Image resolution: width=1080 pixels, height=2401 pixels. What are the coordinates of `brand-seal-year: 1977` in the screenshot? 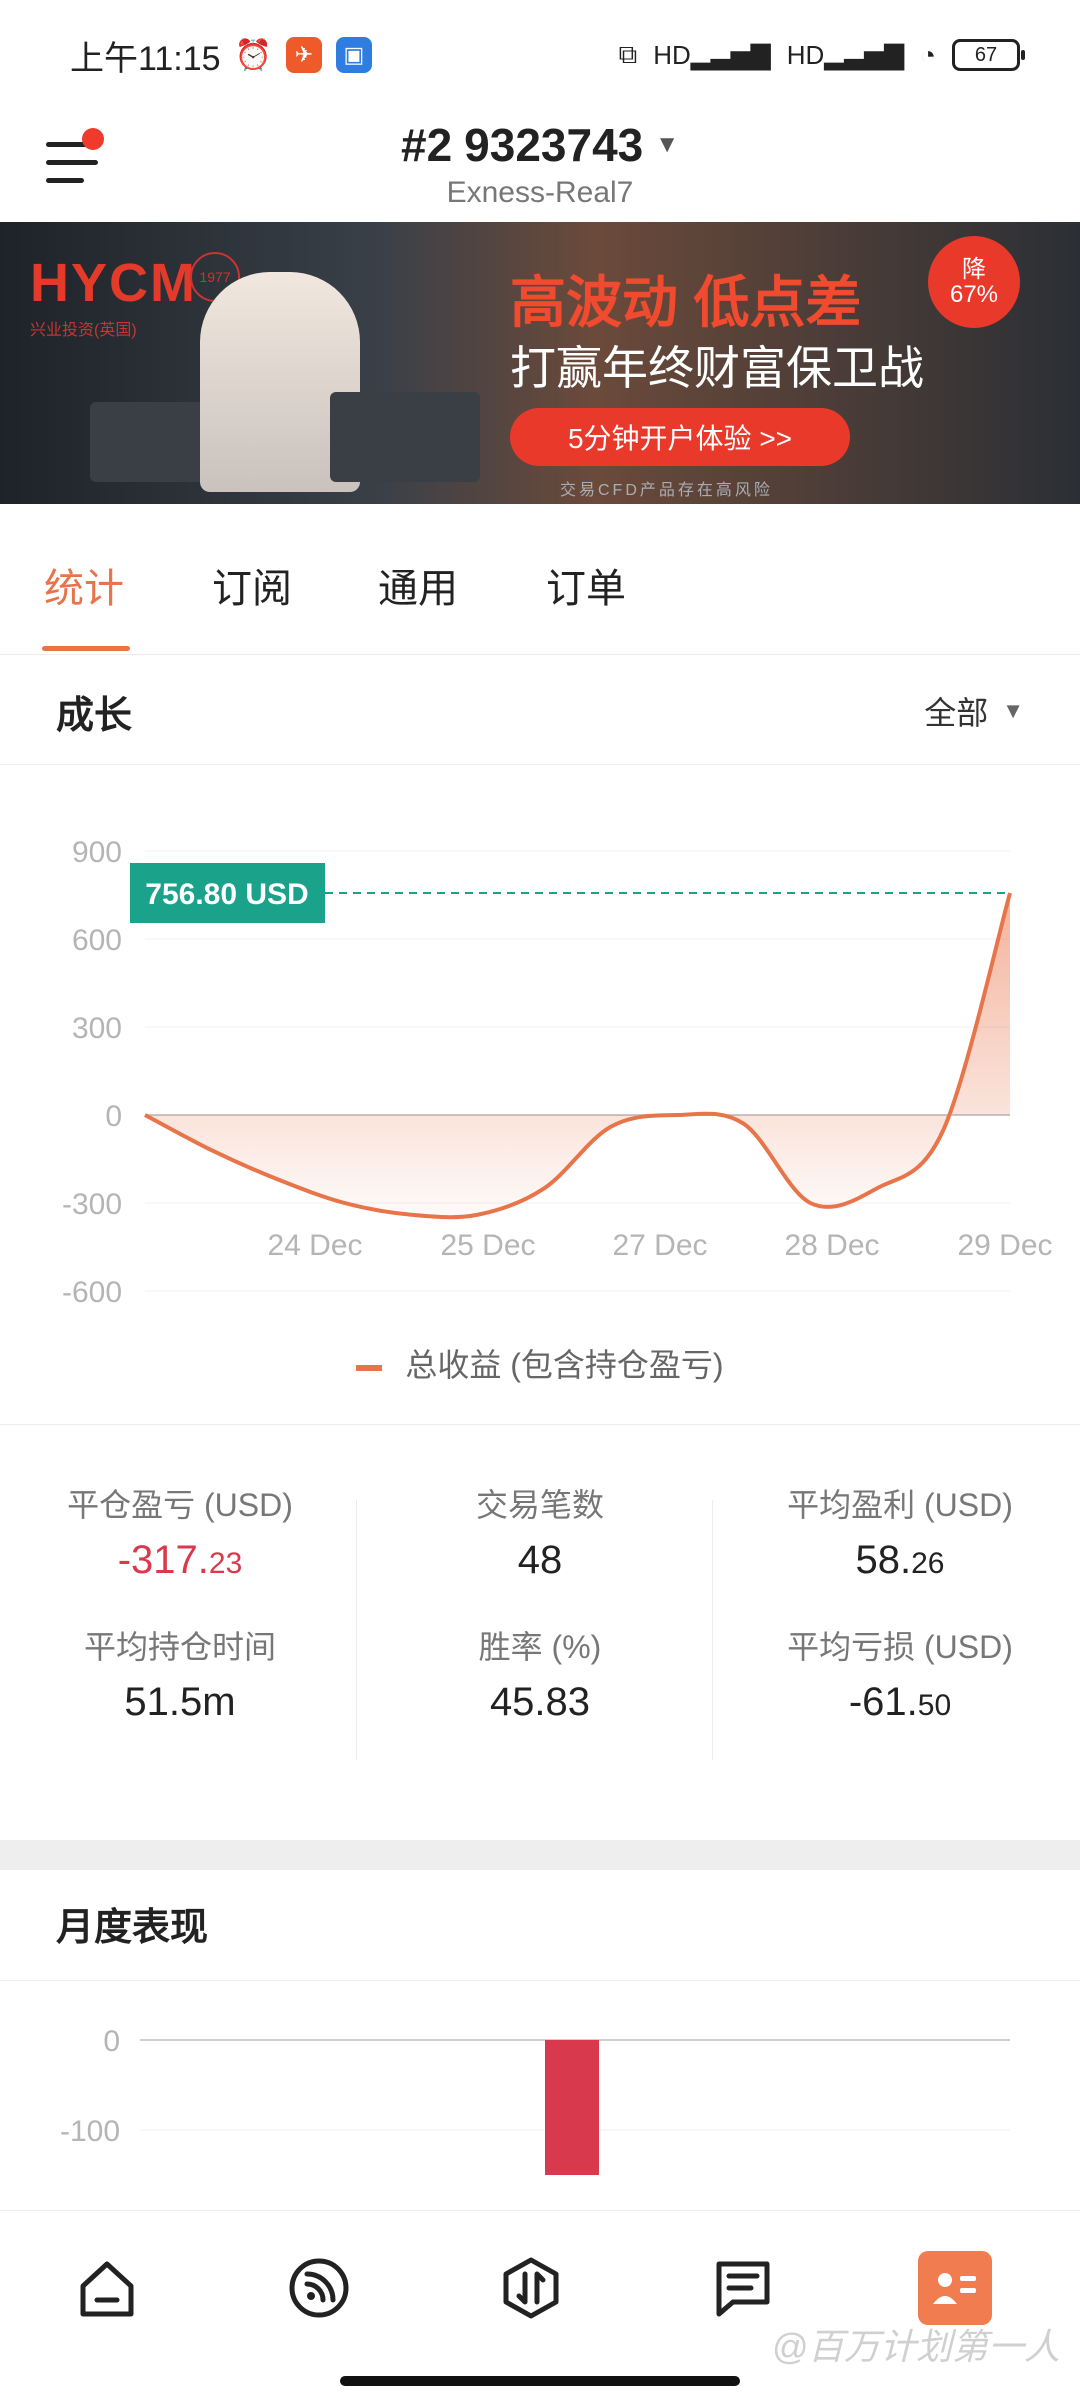 It's located at (215, 277).